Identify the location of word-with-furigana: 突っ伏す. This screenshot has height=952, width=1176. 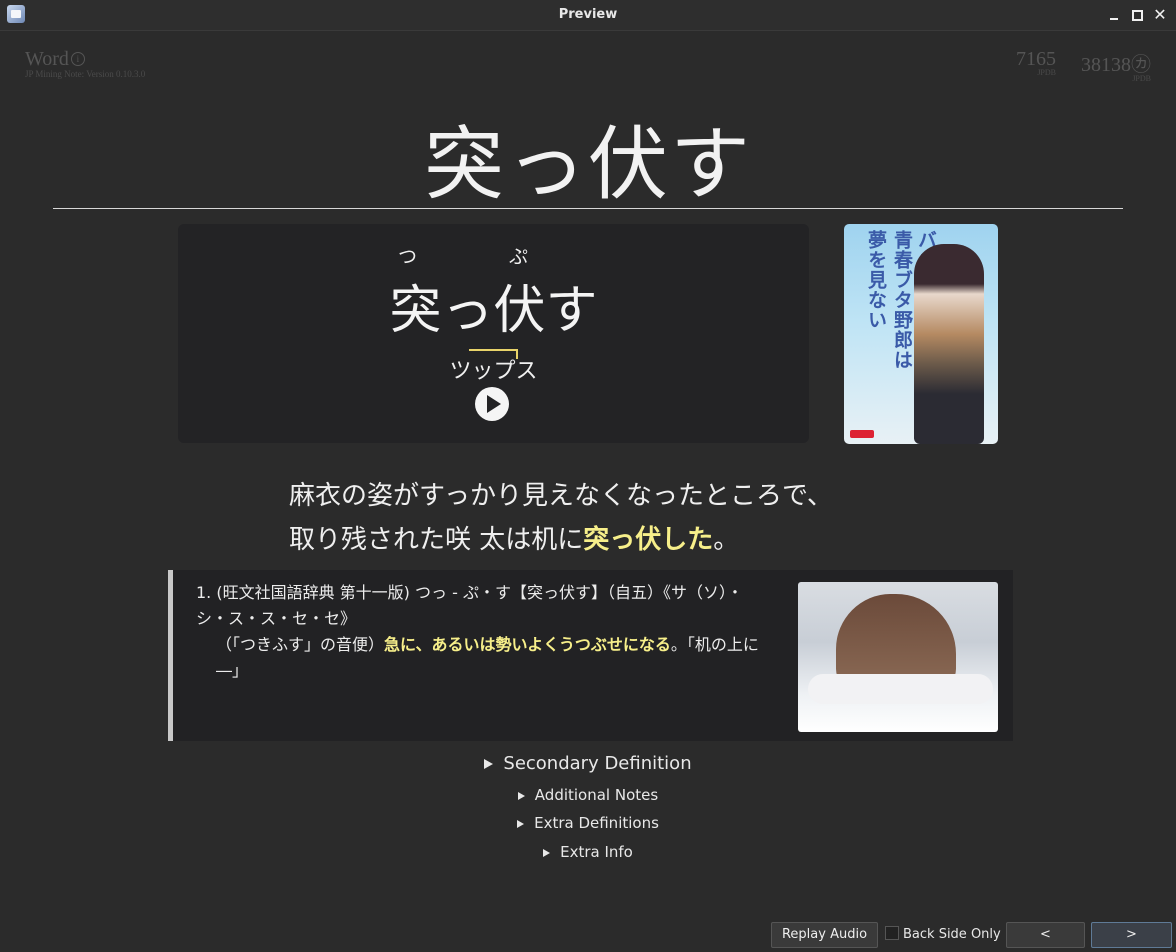
(493, 311).